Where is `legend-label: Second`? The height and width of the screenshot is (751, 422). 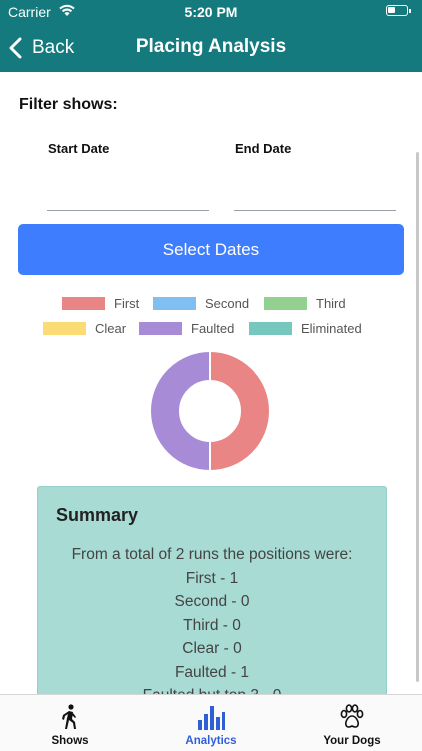
legend-label: Second is located at coordinates (227, 303).